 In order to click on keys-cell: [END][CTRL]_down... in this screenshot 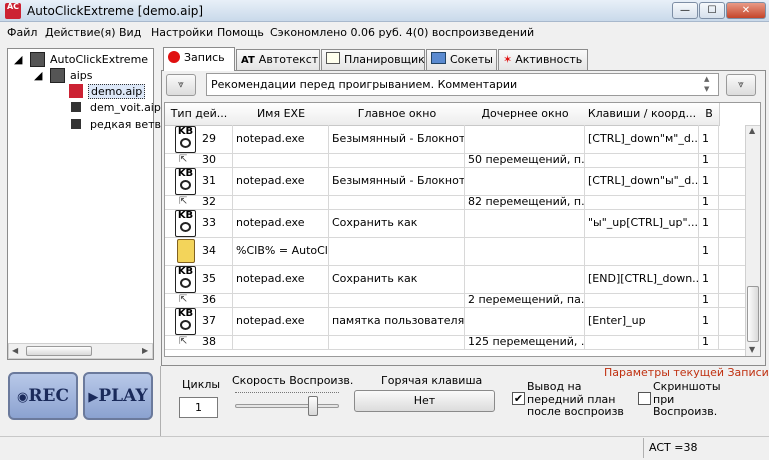, I will do `click(642, 279)`.